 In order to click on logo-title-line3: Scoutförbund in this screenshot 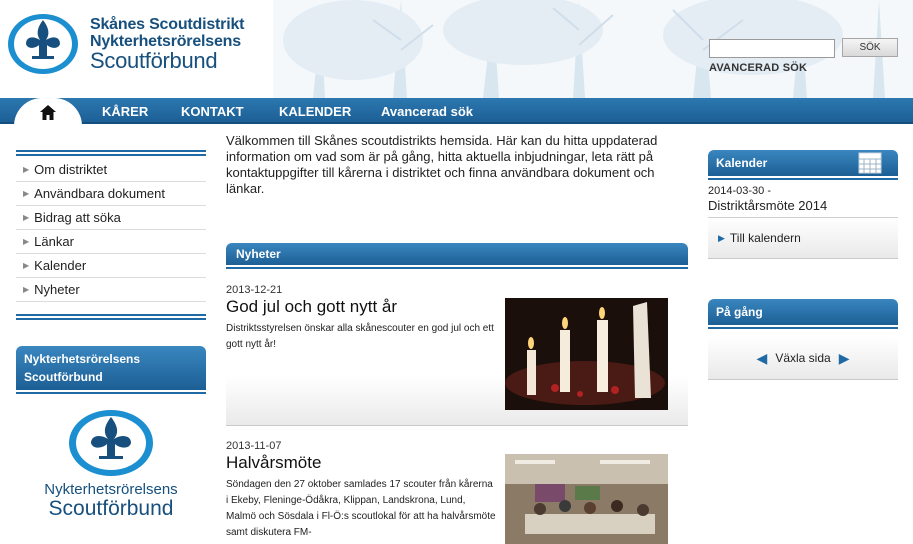, I will do `click(154, 60)`.